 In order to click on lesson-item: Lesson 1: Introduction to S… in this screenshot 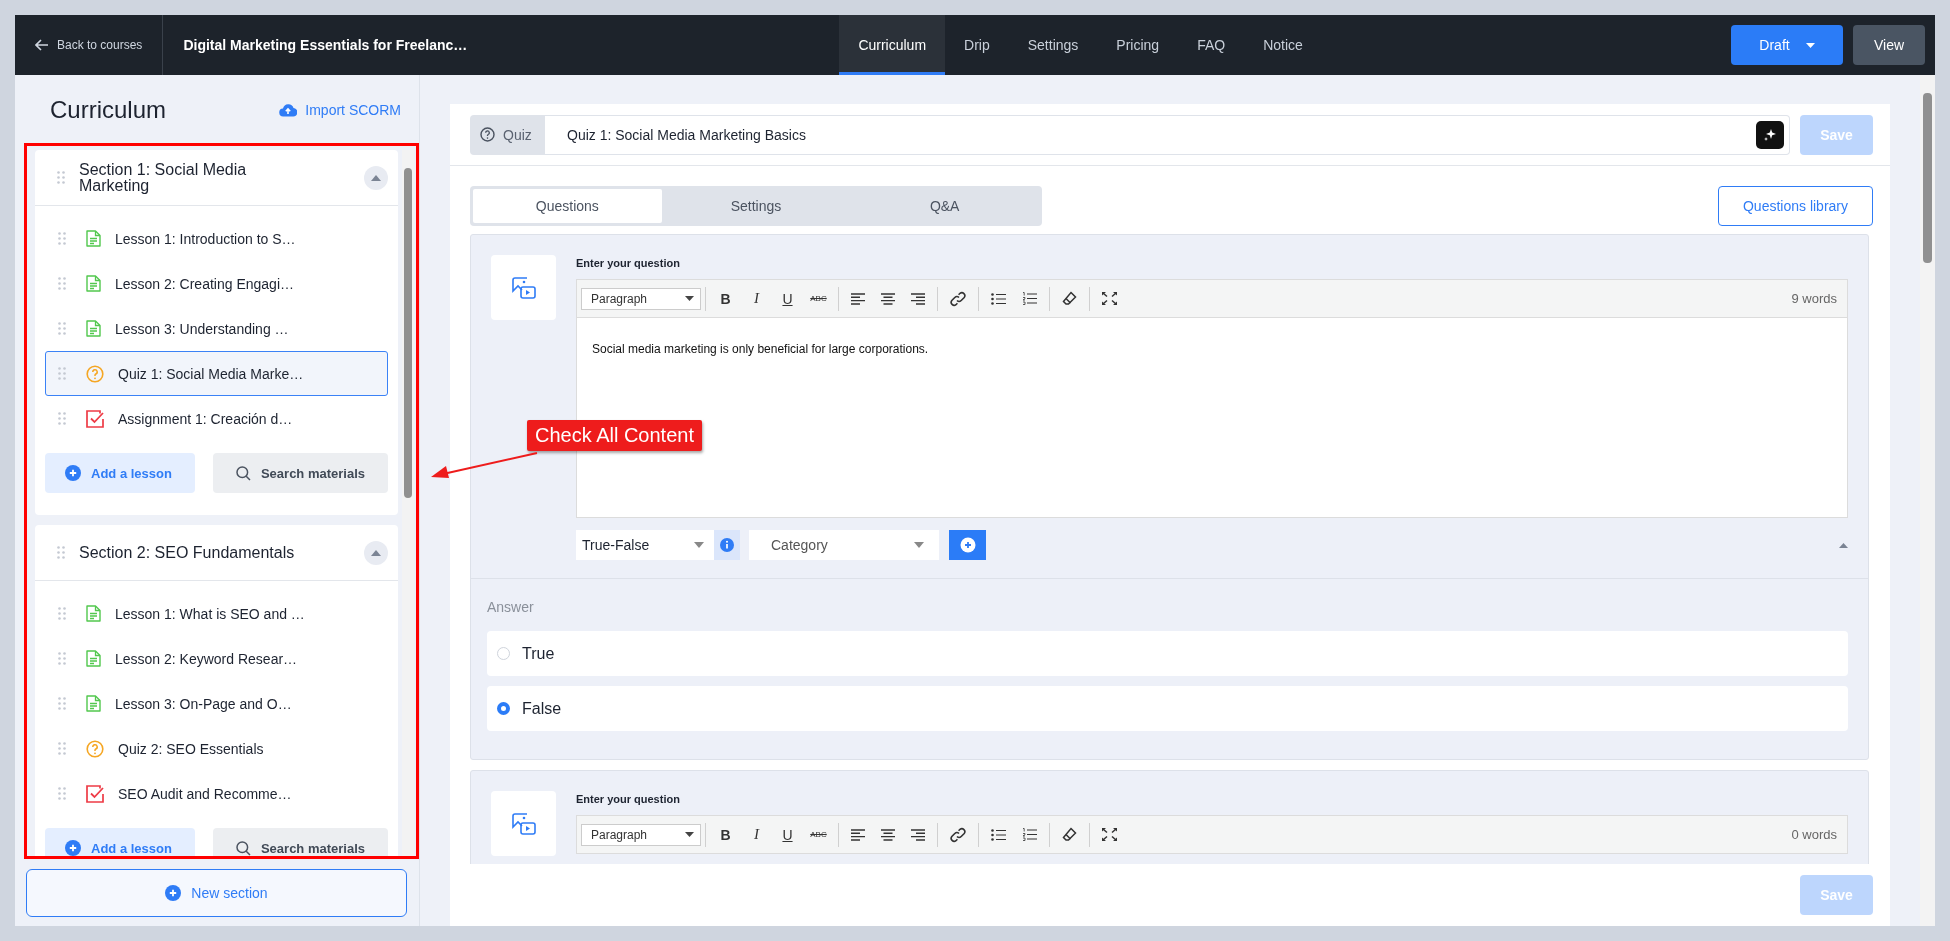, I will do `click(216, 238)`.